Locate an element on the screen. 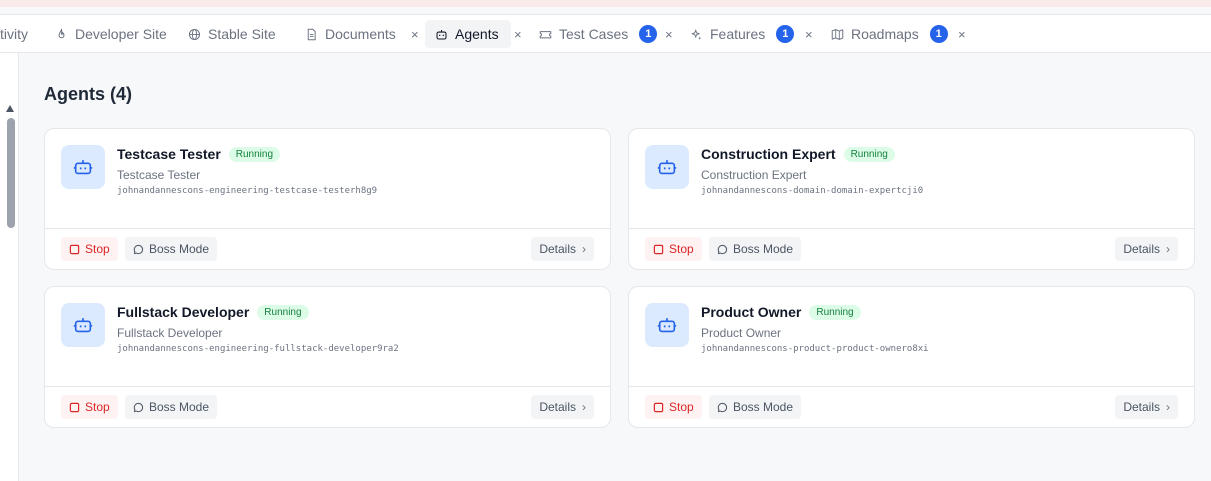  agent-name: Testcase Tester Running is located at coordinates (199, 154).